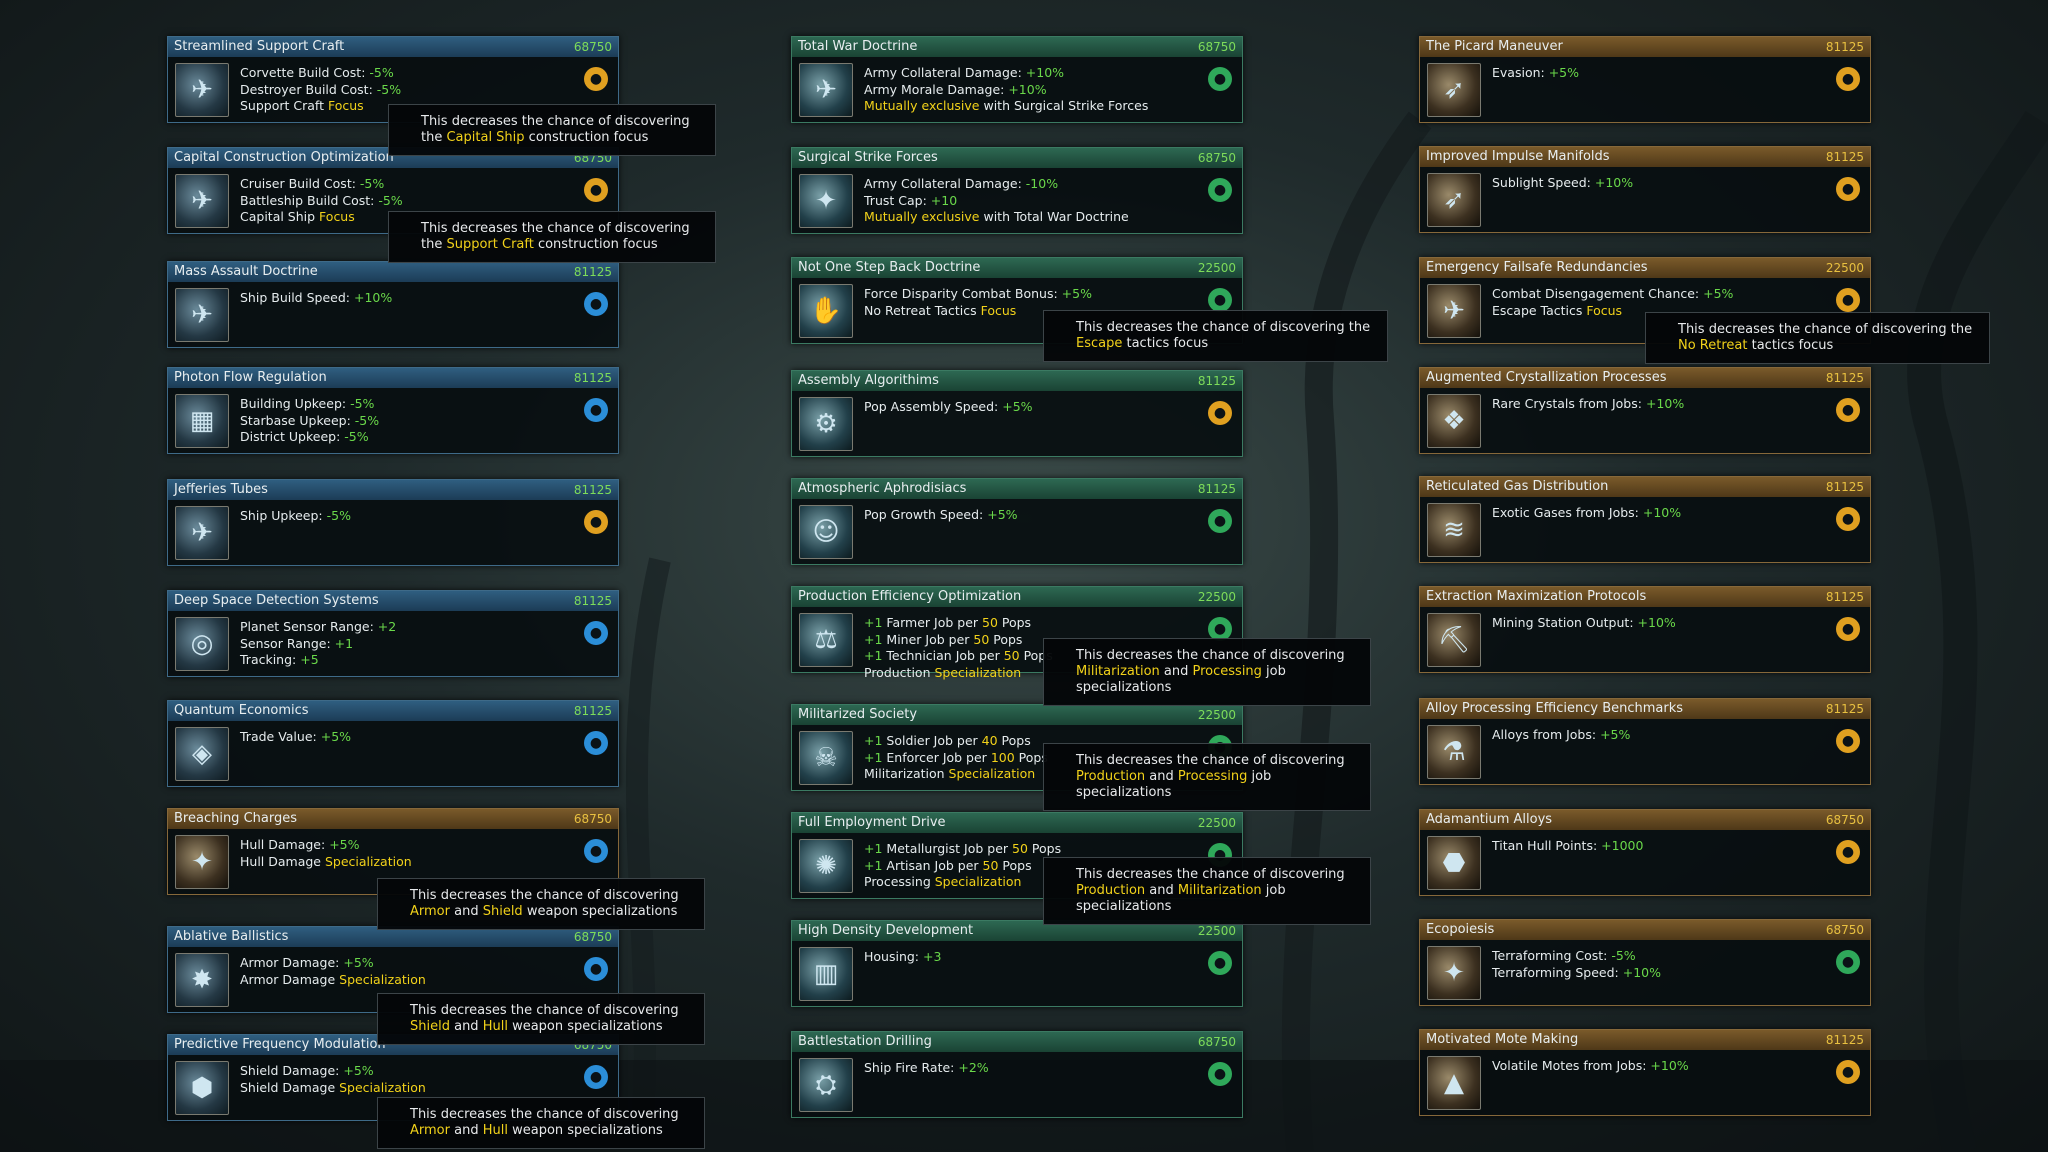 This screenshot has height=1152, width=2048. Describe the element at coordinates (466, 1026) in the screenshot. I see `text-segment: and` at that location.